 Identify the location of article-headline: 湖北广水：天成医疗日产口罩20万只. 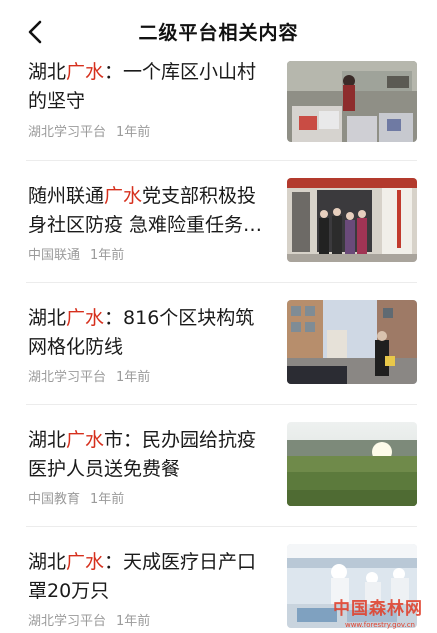
(142, 576).